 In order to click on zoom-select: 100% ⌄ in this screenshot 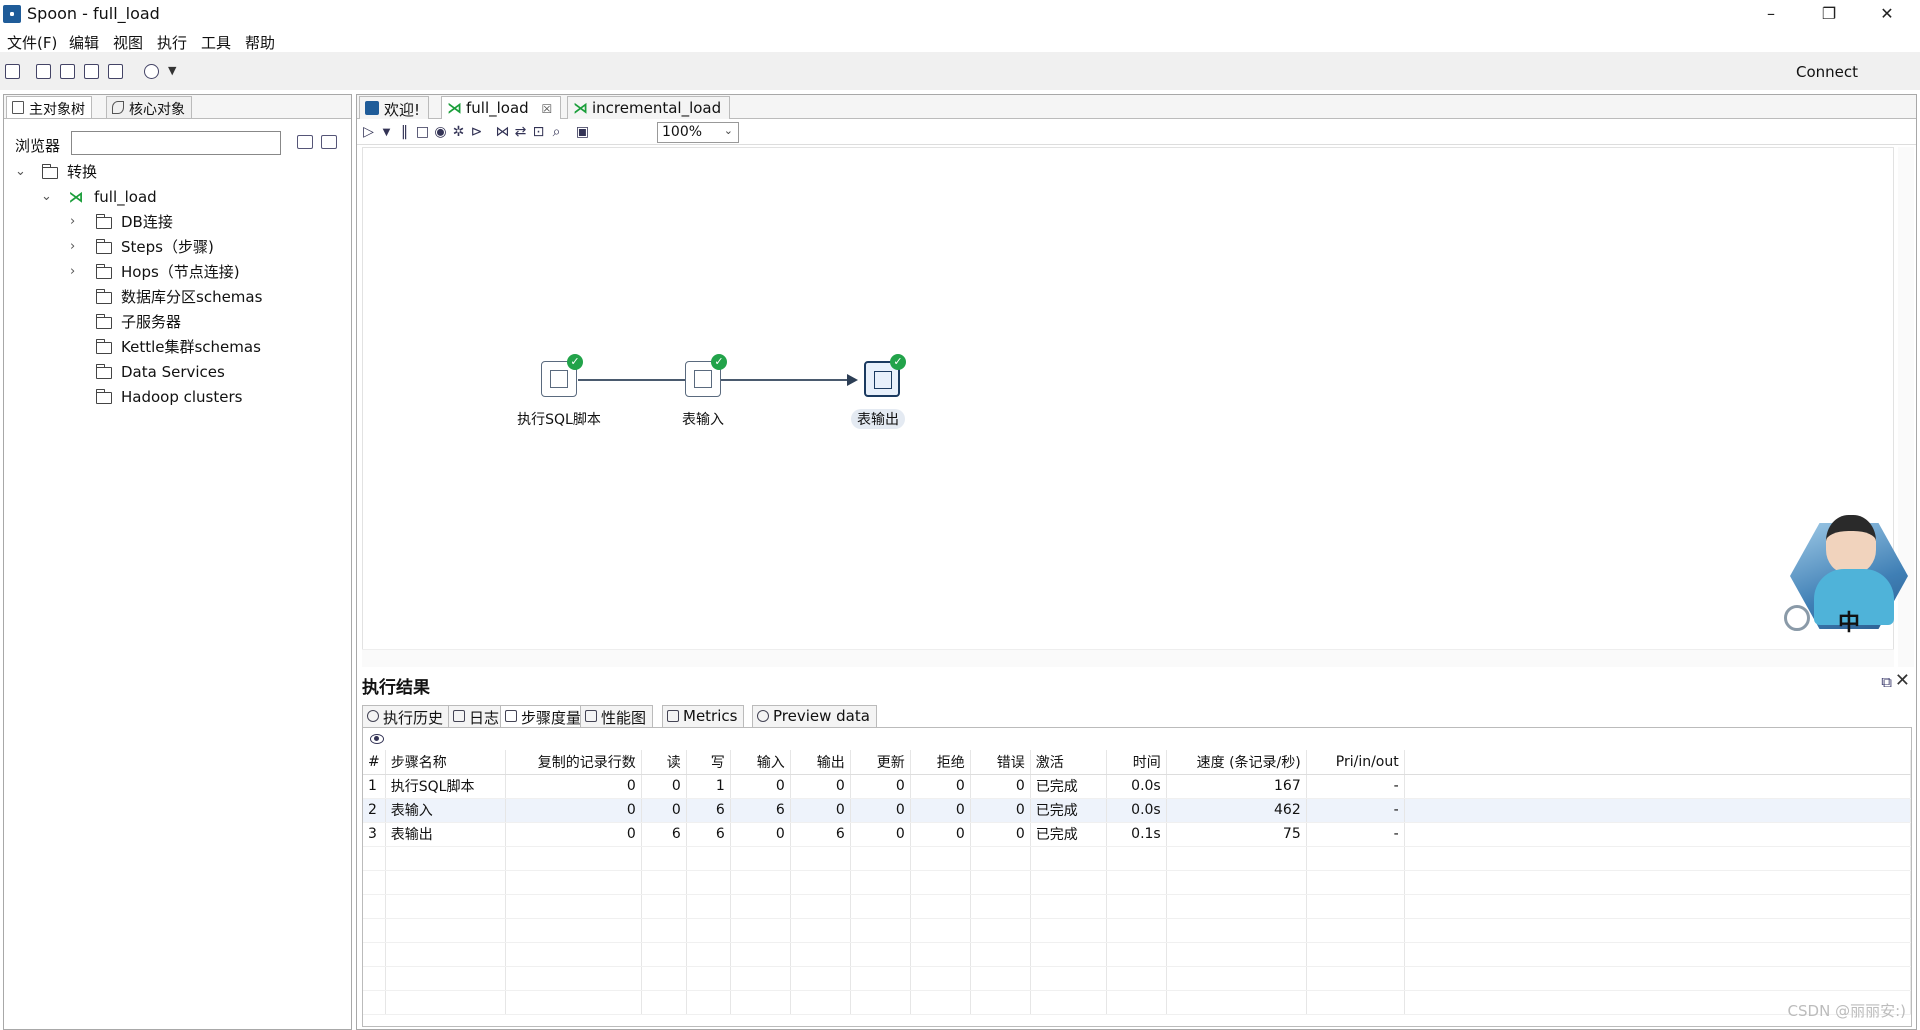, I will do `click(698, 132)`.